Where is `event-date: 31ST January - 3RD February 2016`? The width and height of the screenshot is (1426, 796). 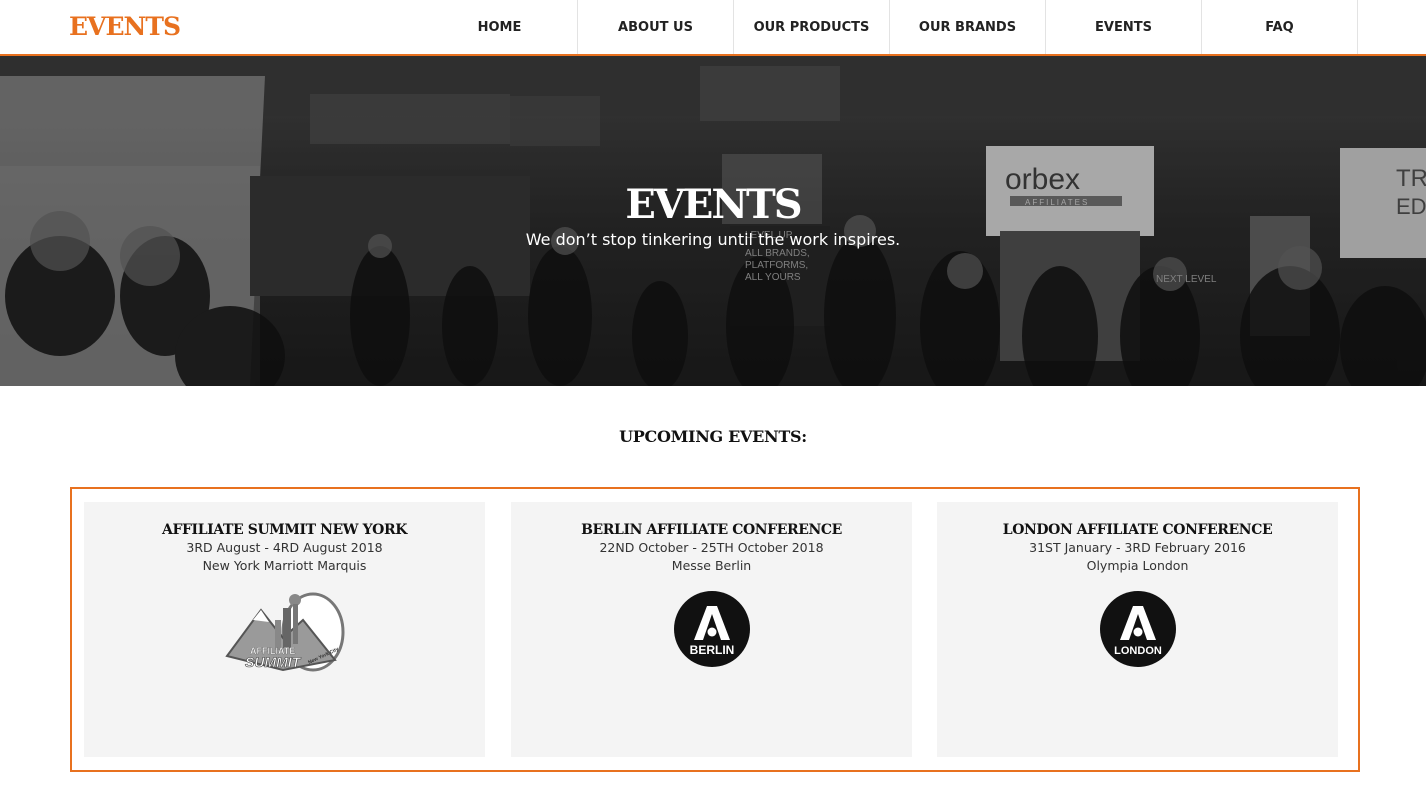
event-date: 31ST January - 3RD February 2016 is located at coordinates (1137, 547).